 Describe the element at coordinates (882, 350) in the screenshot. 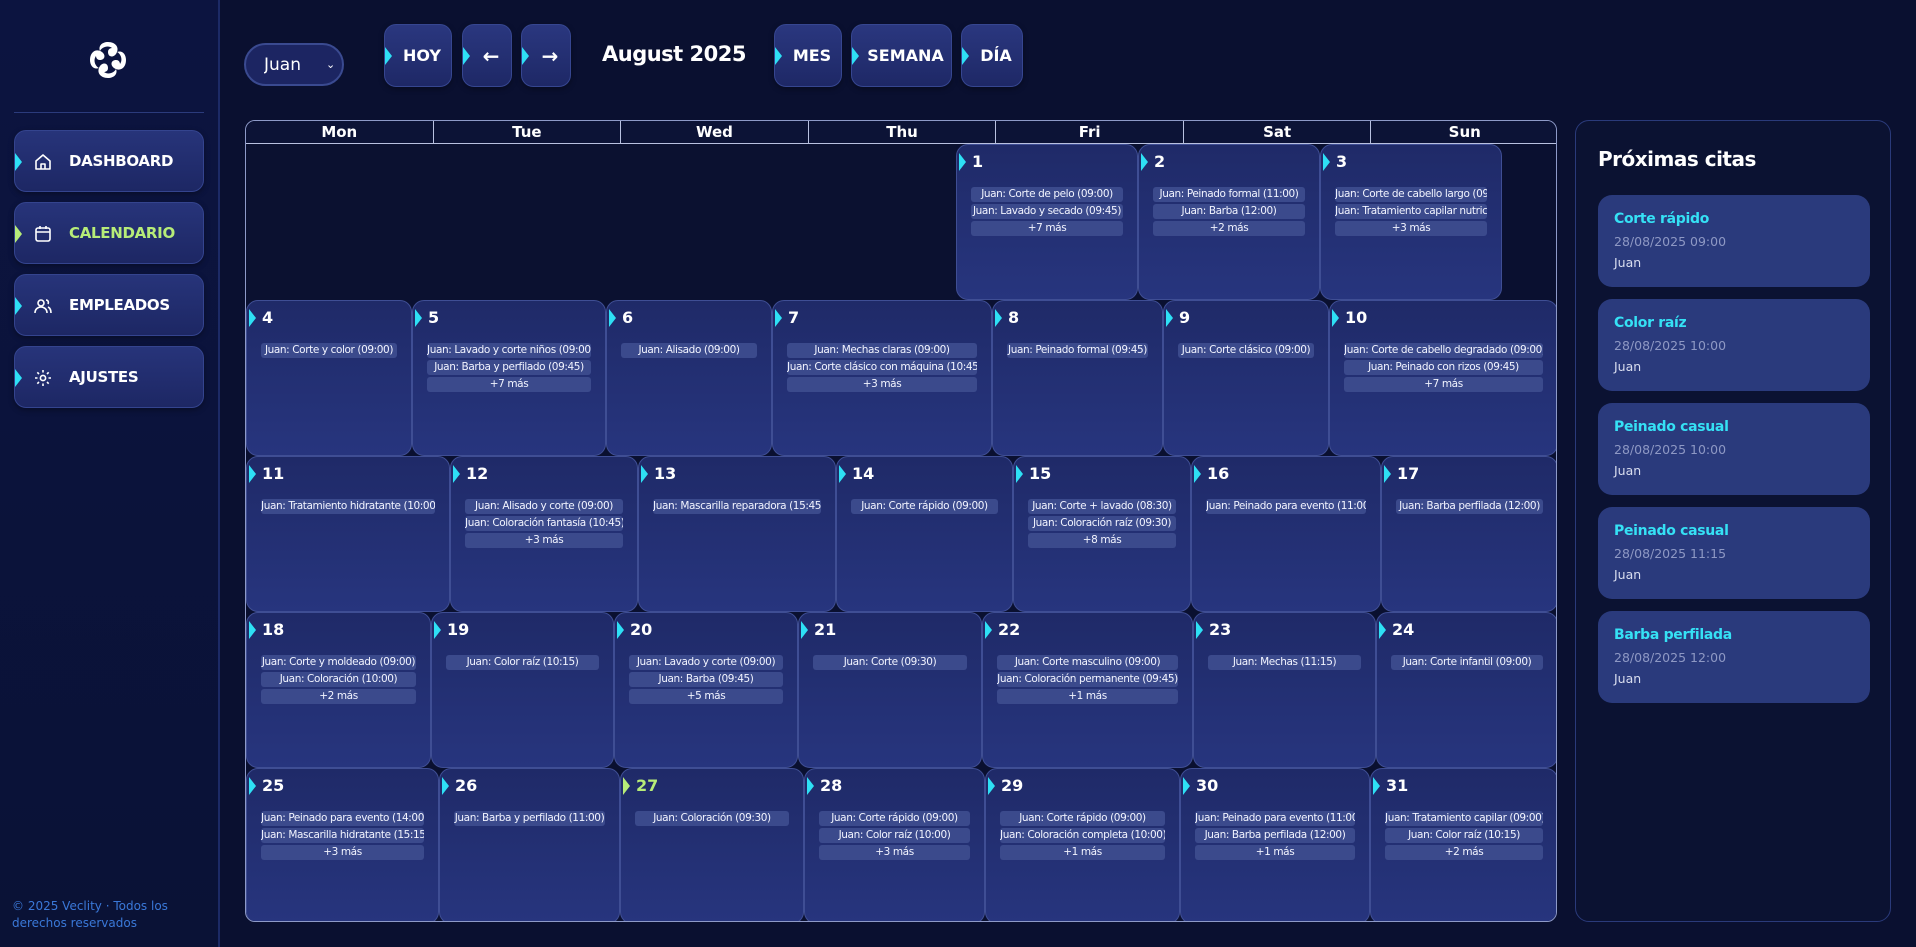

I see `appointment-chip: Juan: Mechas claras (09:00)` at that location.